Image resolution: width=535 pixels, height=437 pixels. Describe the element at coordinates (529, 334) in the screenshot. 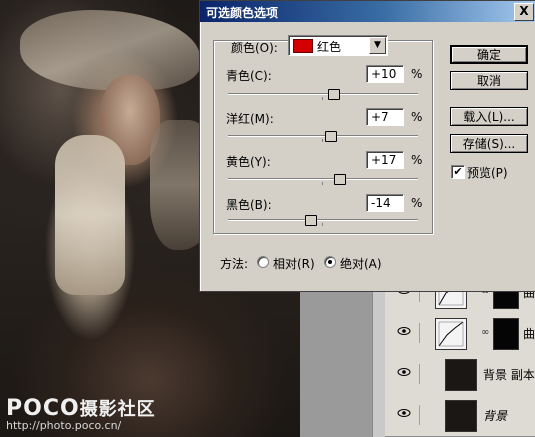

I see `layer-name: 曲` at that location.